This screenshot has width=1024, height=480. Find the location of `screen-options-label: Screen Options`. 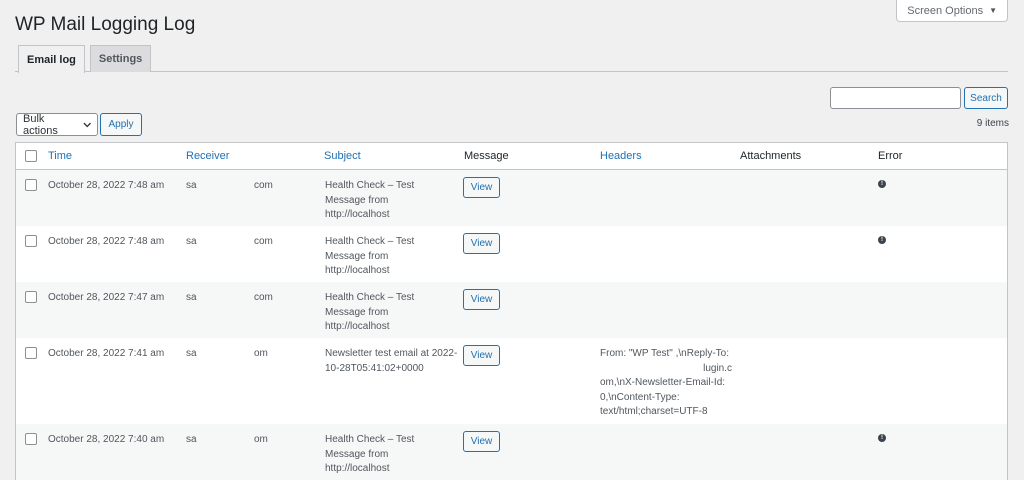

screen-options-label: Screen Options is located at coordinates (945, 10).